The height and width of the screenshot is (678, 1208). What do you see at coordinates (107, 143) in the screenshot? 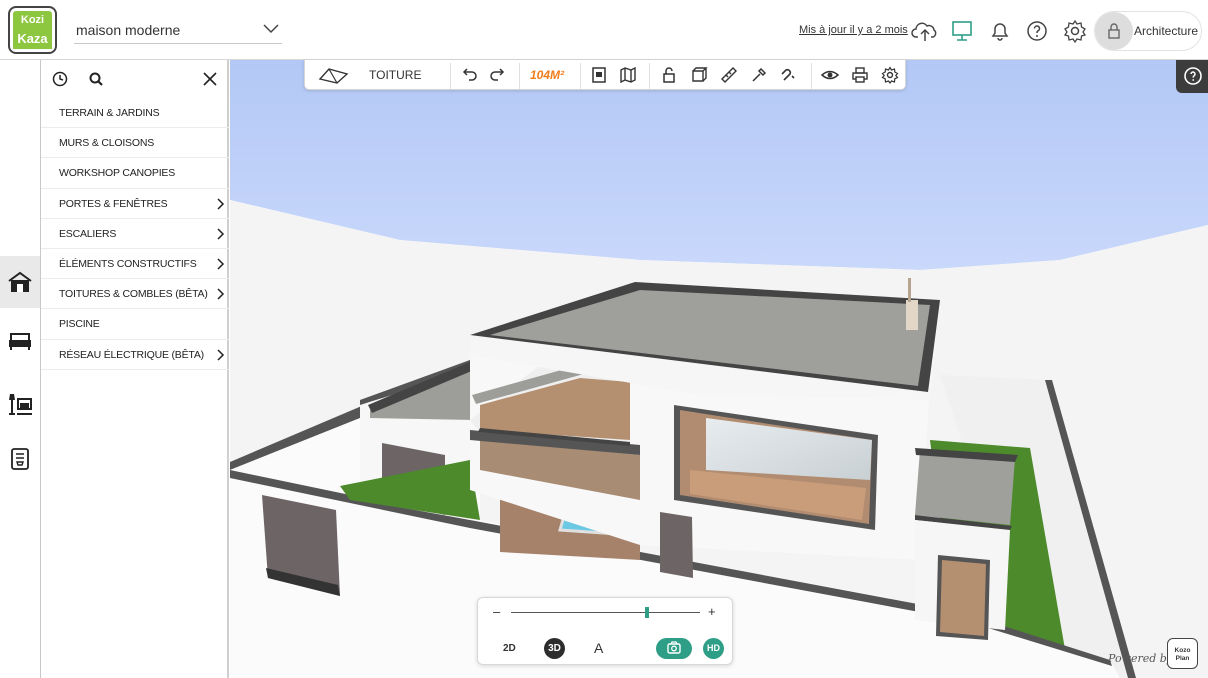
I see `menu-item-label: MURS & CLOISONS` at bounding box center [107, 143].